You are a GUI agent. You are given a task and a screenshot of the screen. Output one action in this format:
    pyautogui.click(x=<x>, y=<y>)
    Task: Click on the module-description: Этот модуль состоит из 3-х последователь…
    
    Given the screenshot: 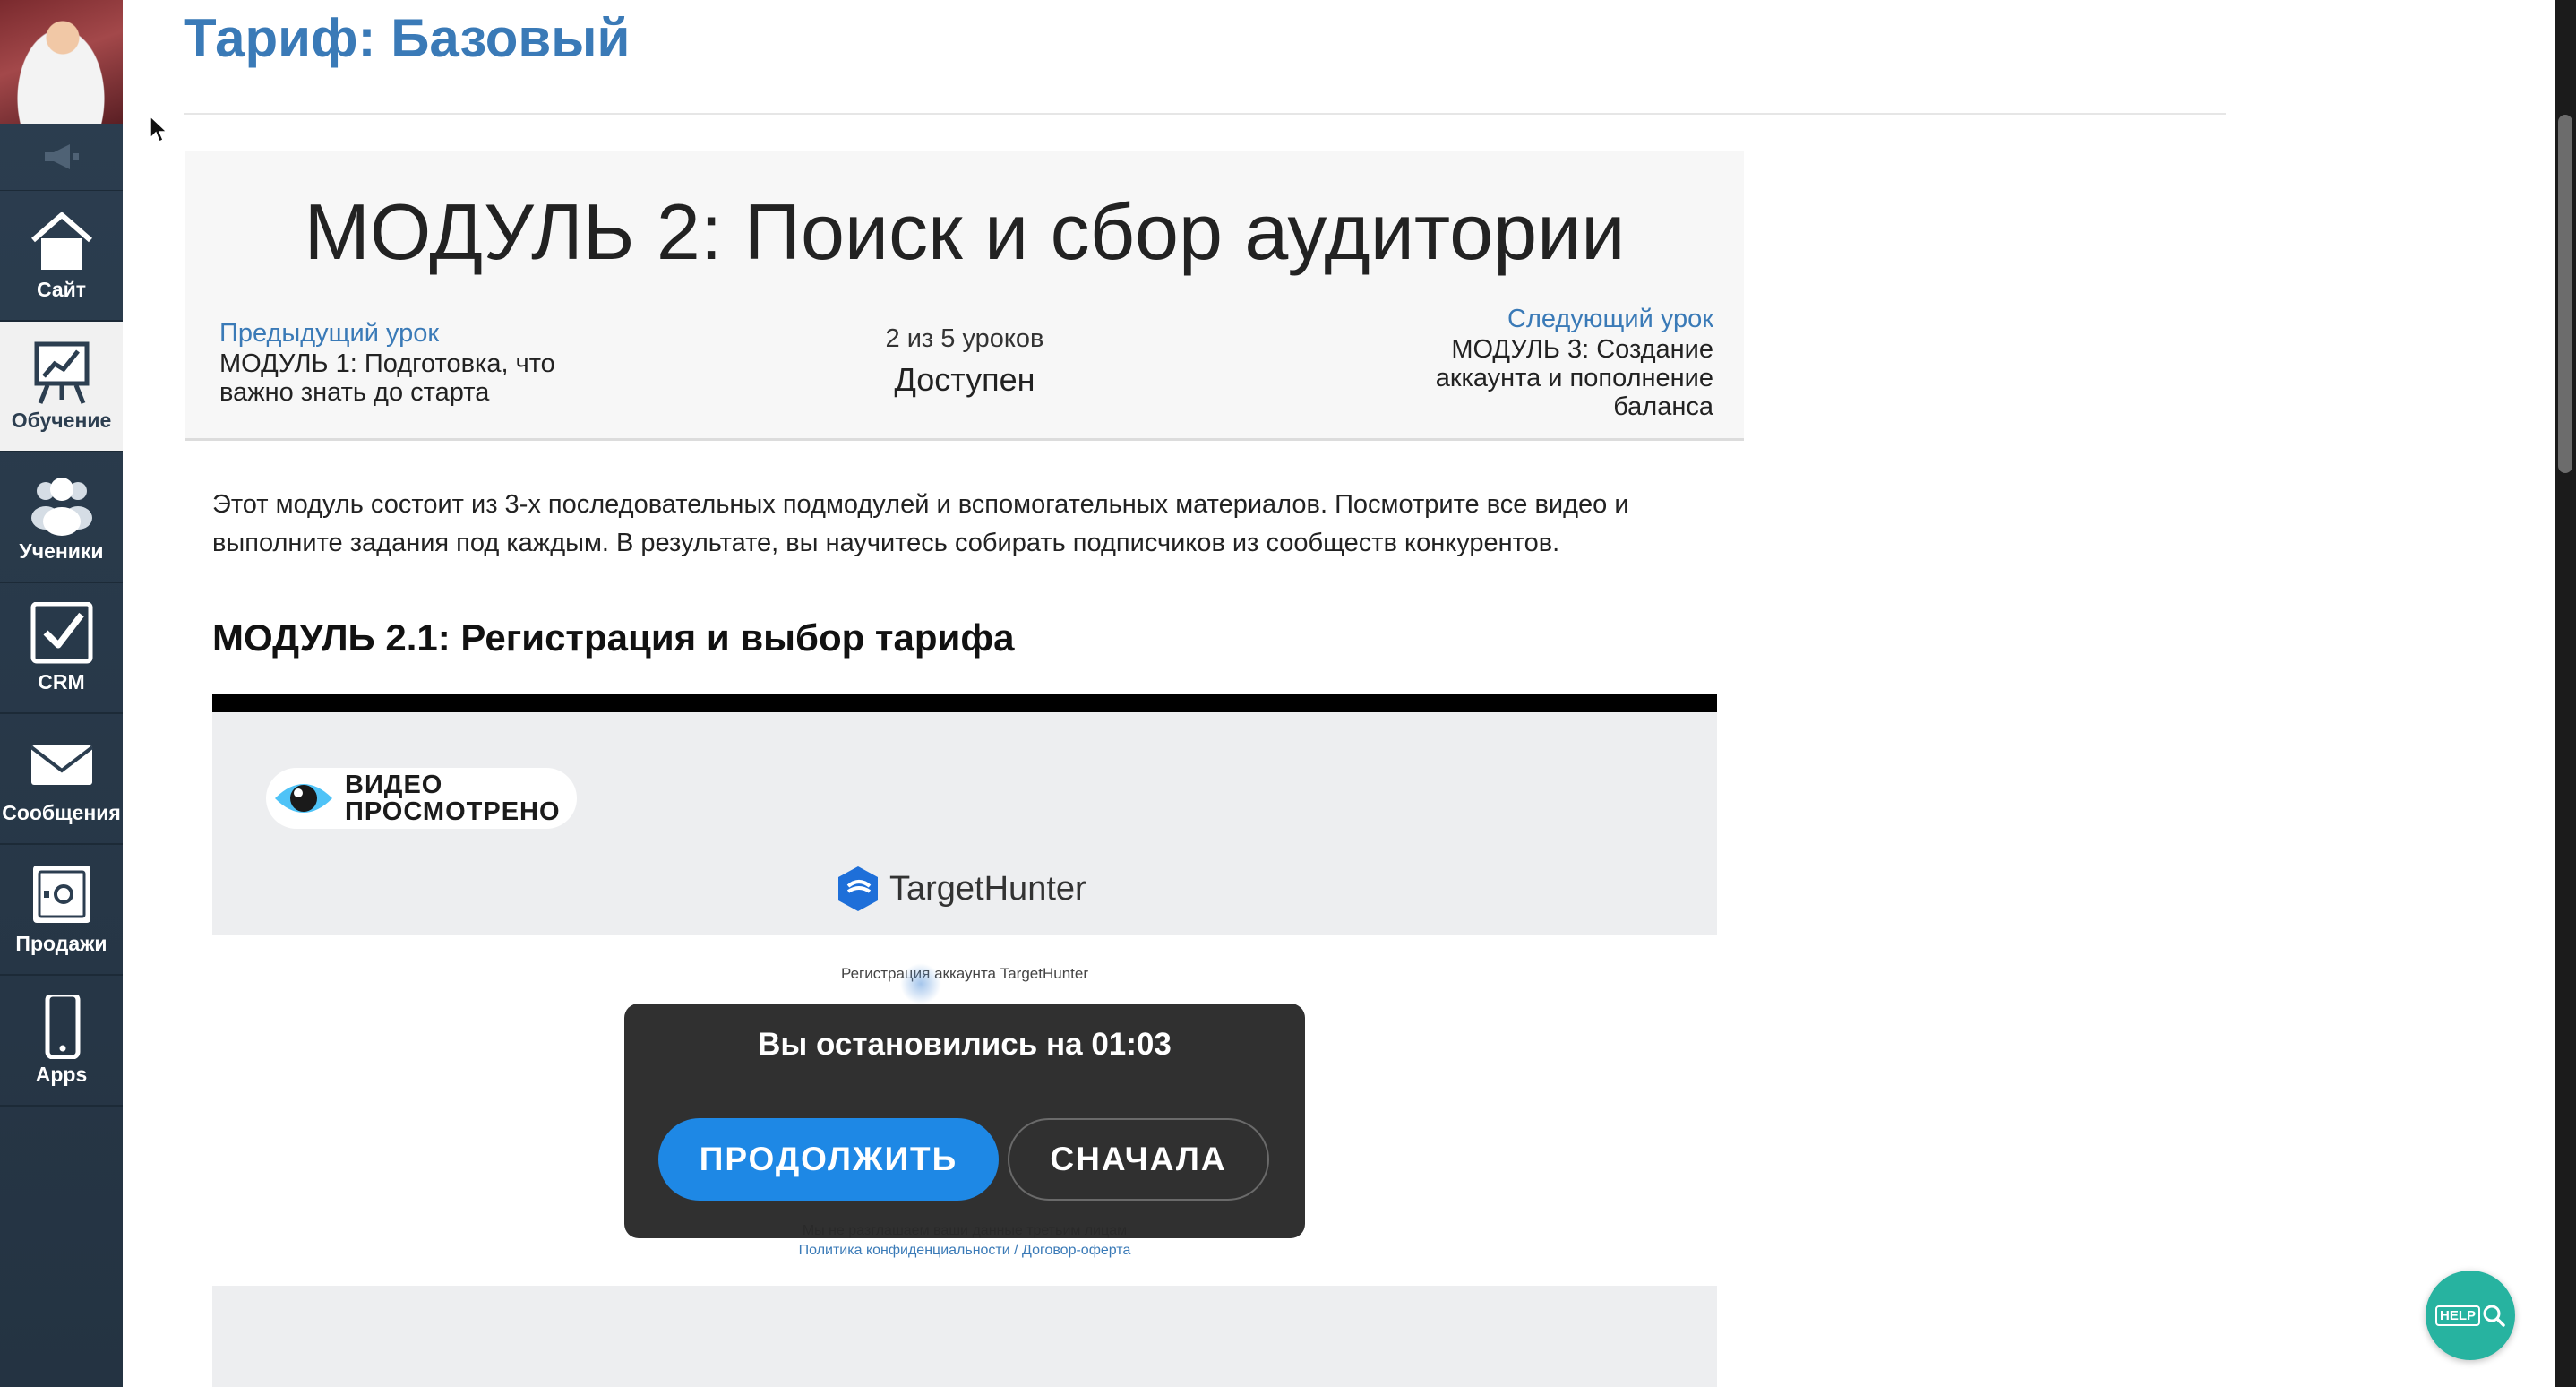 What is the action you would take?
    pyautogui.click(x=920, y=523)
    